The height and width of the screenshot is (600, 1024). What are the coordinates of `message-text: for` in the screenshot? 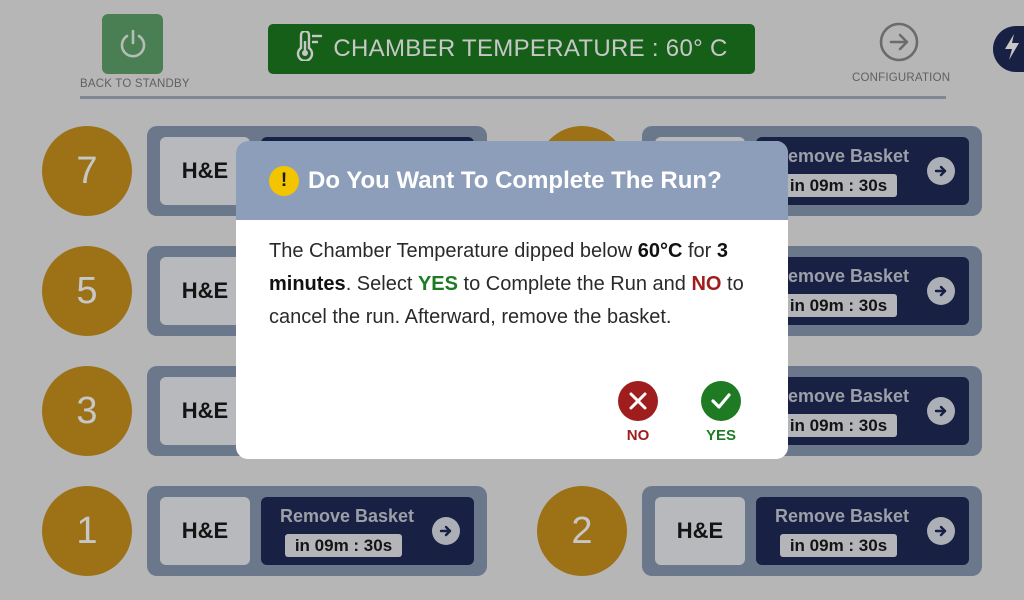 It's located at (699, 251).